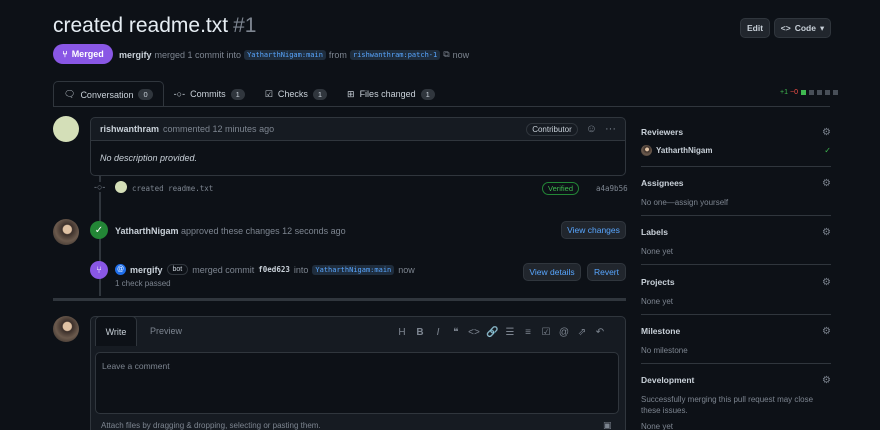 The height and width of the screenshot is (430, 880). I want to click on unordered-list-icon: ☰, so click(510, 332).